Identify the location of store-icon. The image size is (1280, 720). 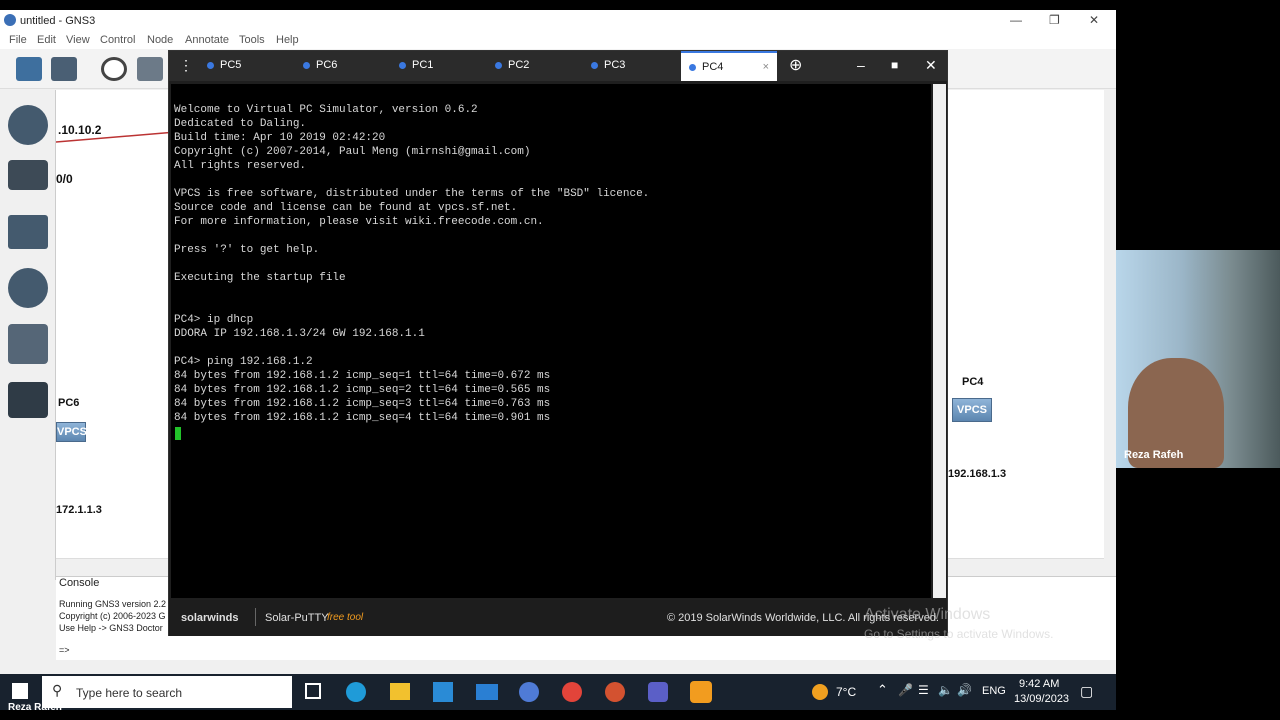
(443, 692).